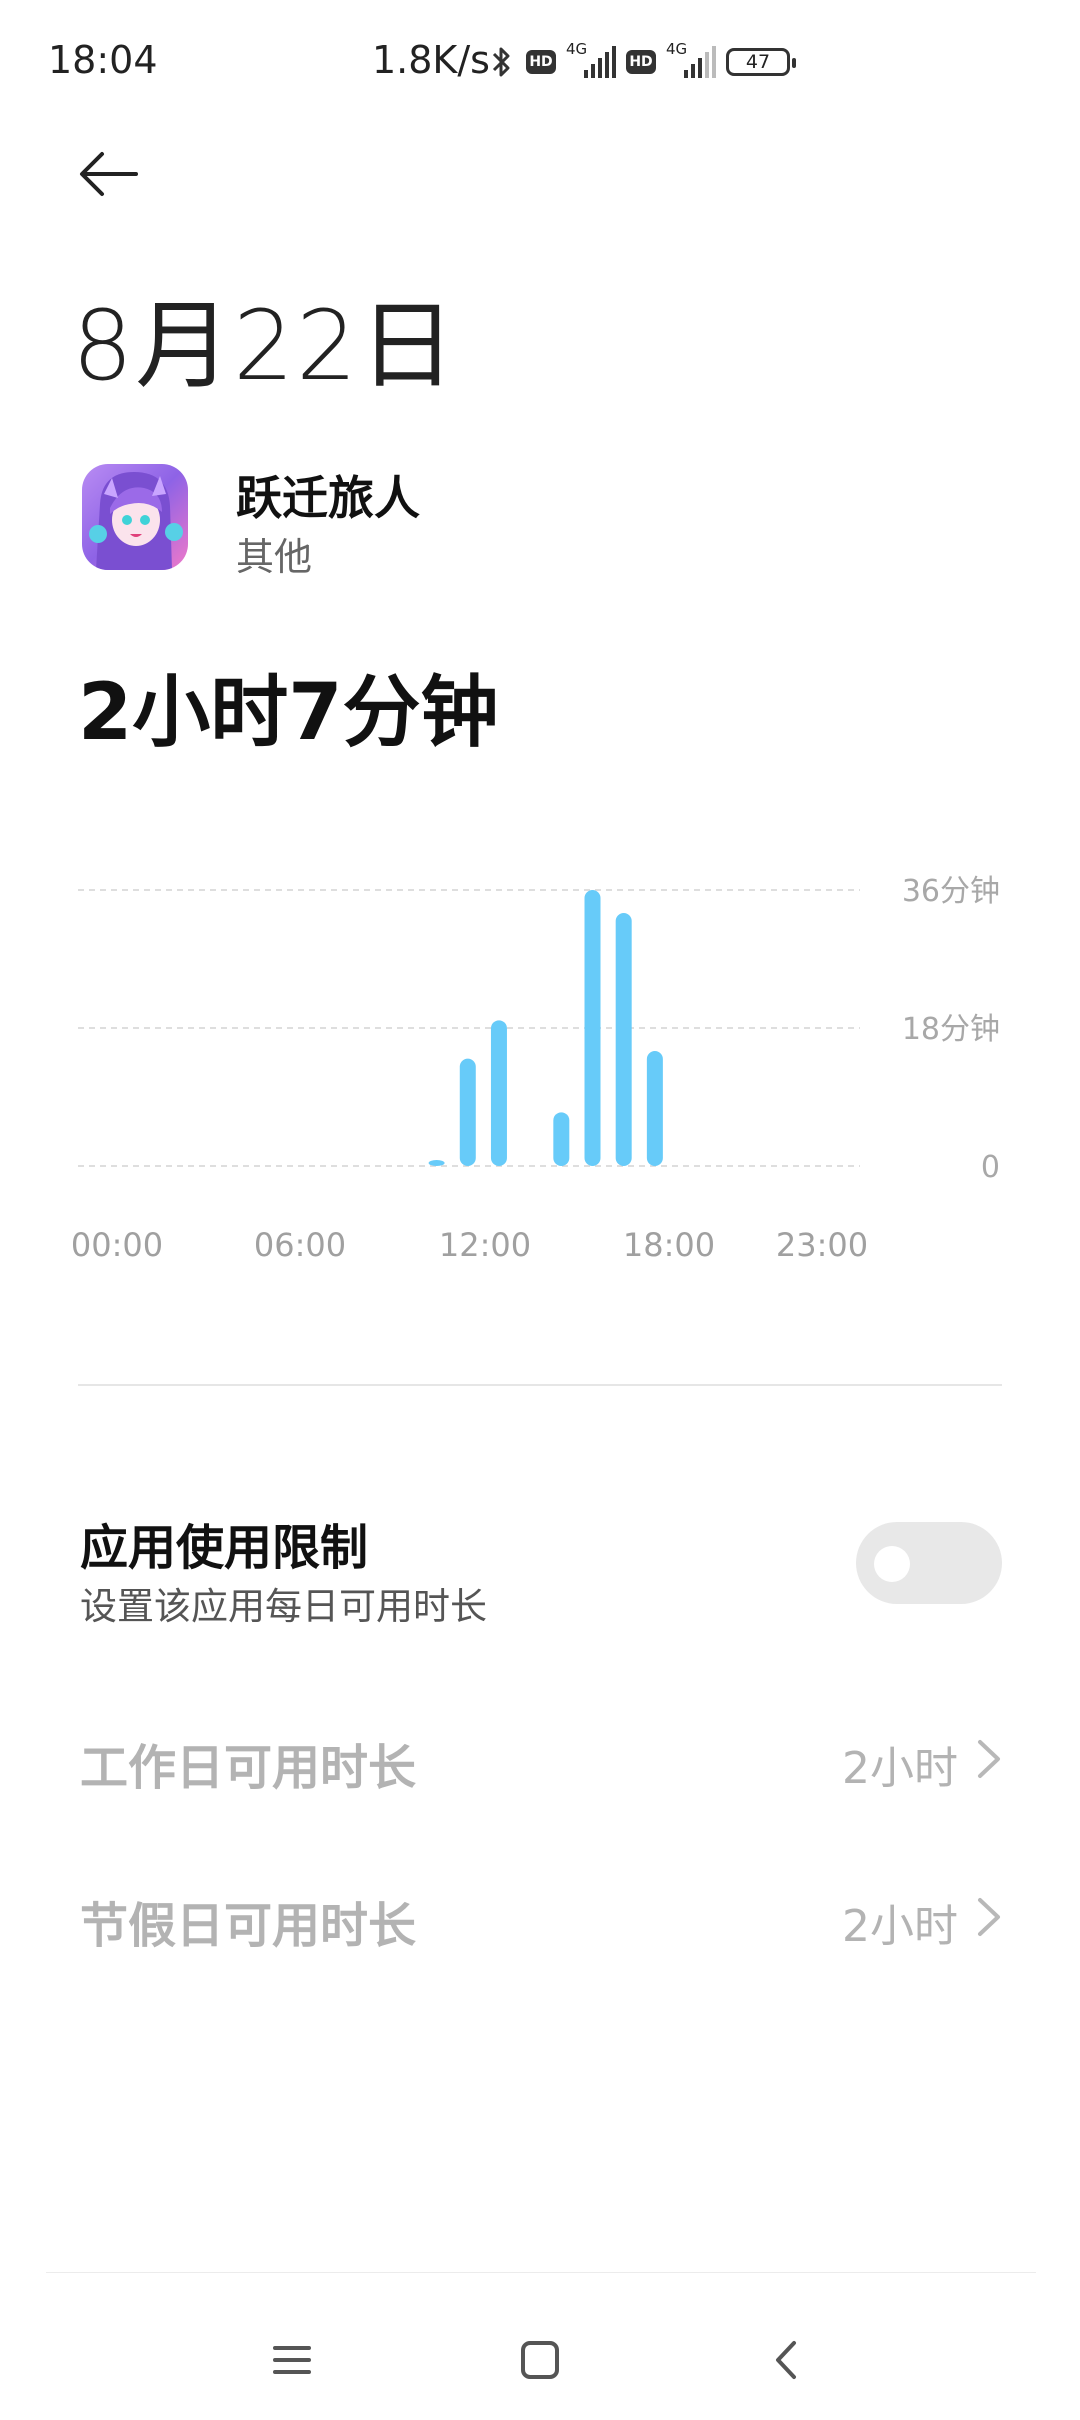 The width and height of the screenshot is (1080, 2420). I want to click on weekday-limit-value: 2小时, so click(900, 1768).